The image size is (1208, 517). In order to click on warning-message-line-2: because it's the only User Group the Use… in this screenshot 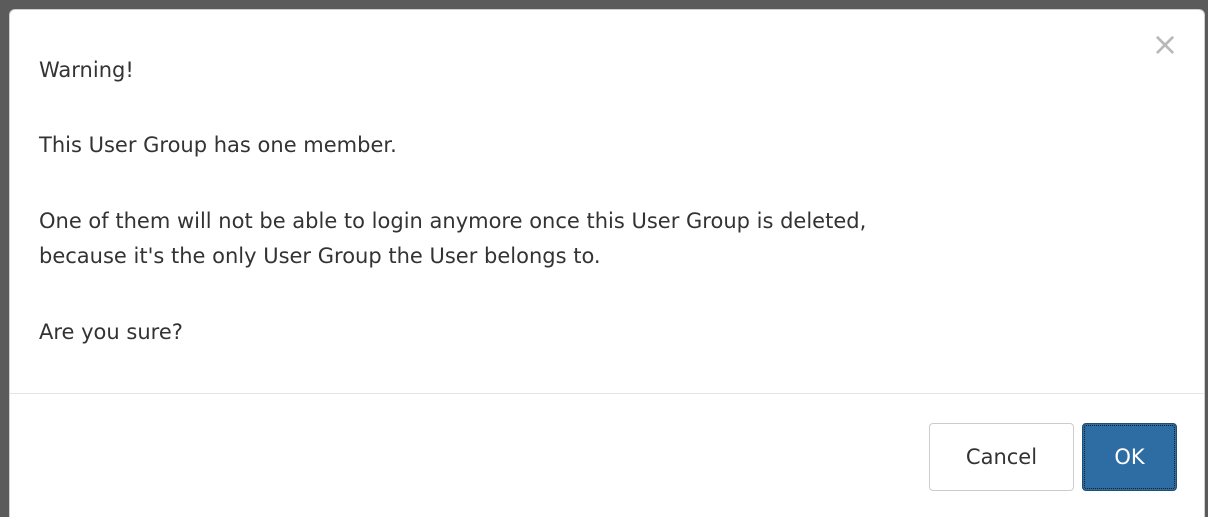, I will do `click(320, 256)`.